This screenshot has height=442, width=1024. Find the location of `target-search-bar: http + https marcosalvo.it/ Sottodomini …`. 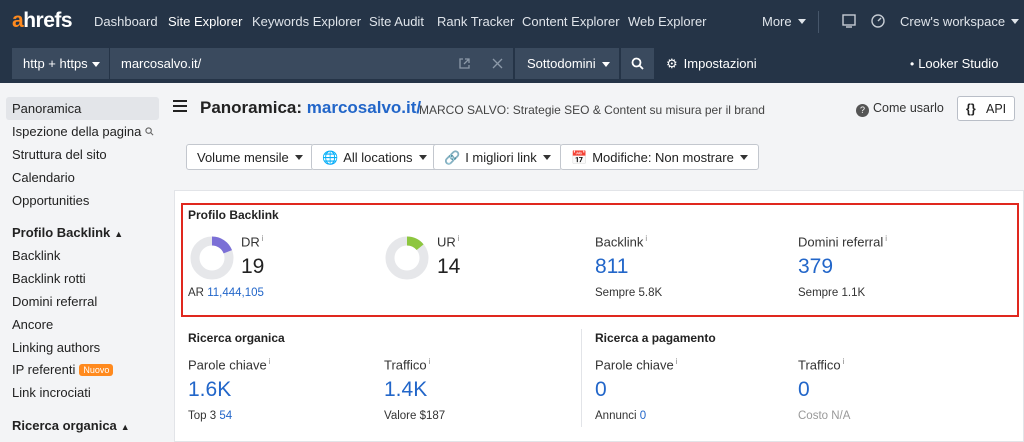

target-search-bar: http + https marcosalvo.it/ Sottodomini … is located at coordinates (512, 63).